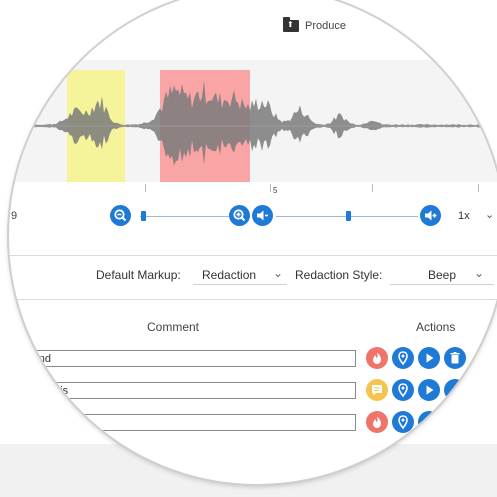  Describe the element at coordinates (229, 275) in the screenshot. I see `default-markup-value: Redaction` at that location.